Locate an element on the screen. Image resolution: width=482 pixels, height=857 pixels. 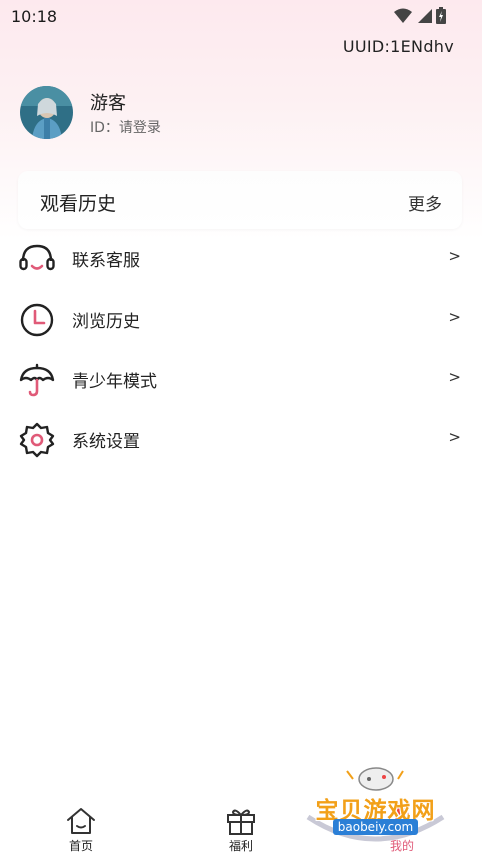
nav-item-welfare: 福利 is located at coordinates (241, 827).